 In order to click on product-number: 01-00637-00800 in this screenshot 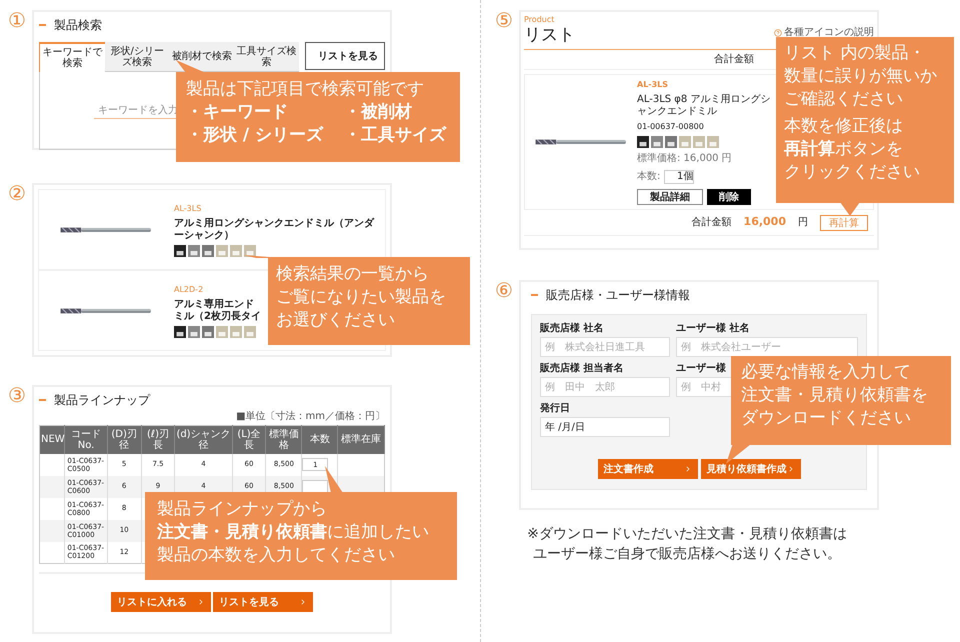, I will do `click(670, 127)`.